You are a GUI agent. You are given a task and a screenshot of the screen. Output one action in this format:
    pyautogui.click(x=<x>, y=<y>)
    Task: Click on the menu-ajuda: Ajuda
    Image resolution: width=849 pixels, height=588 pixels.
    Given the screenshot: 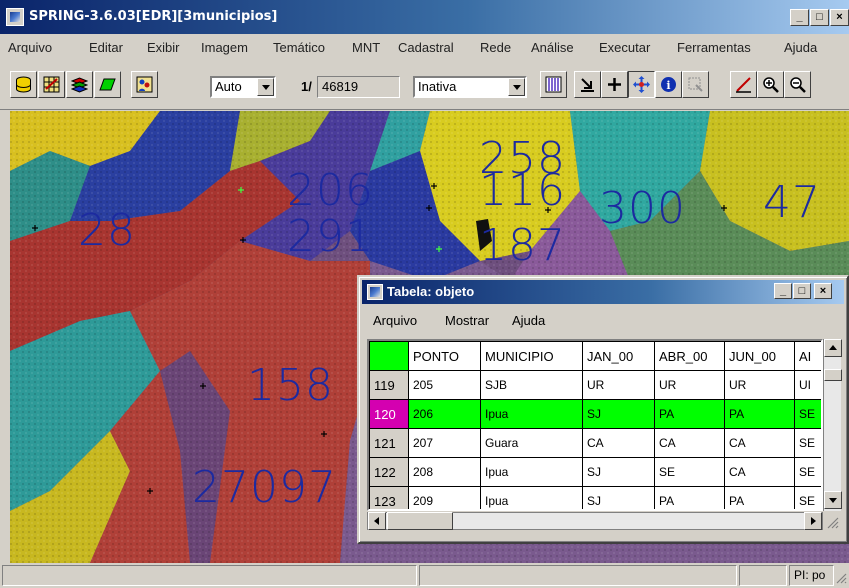 What is the action you would take?
    pyautogui.click(x=800, y=47)
    